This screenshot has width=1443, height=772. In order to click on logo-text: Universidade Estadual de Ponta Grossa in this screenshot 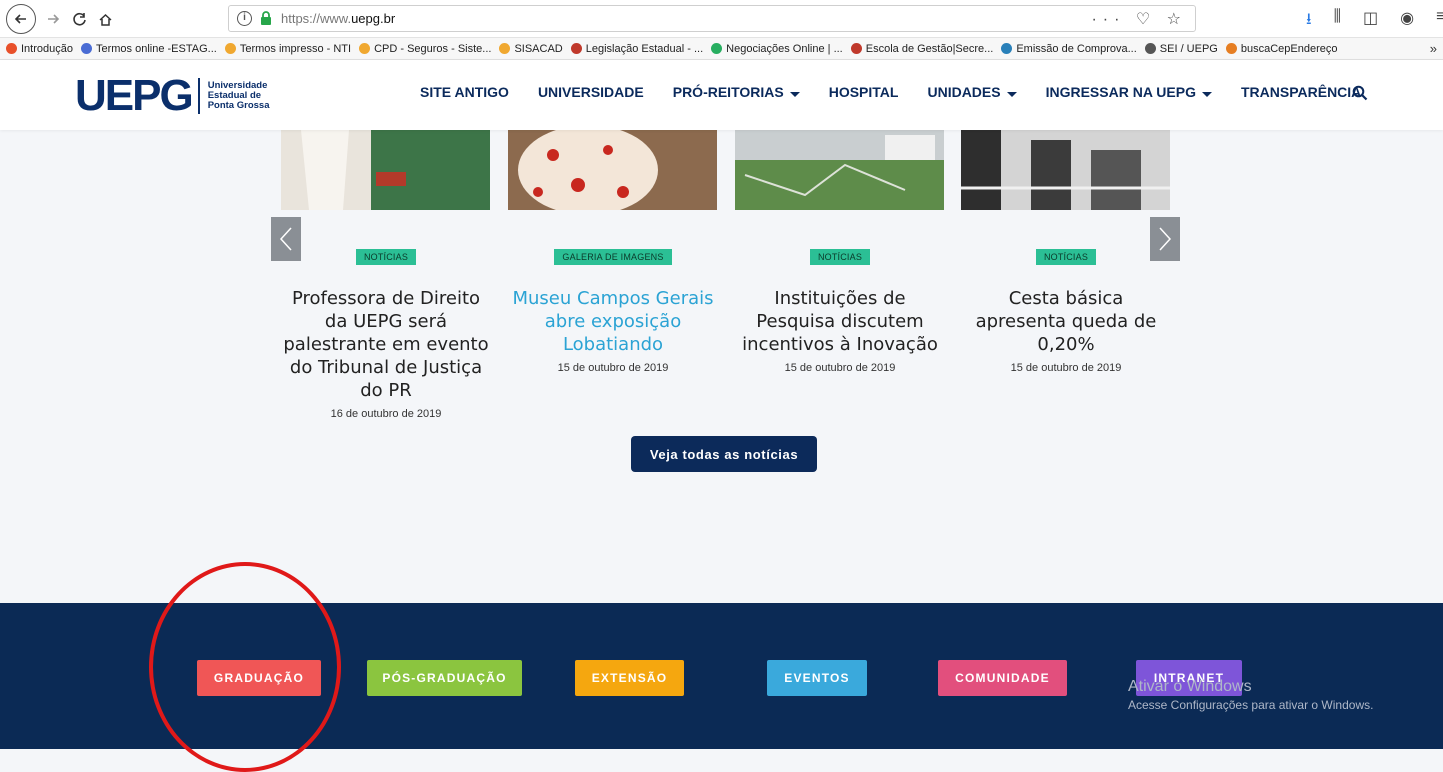, I will do `click(238, 95)`.